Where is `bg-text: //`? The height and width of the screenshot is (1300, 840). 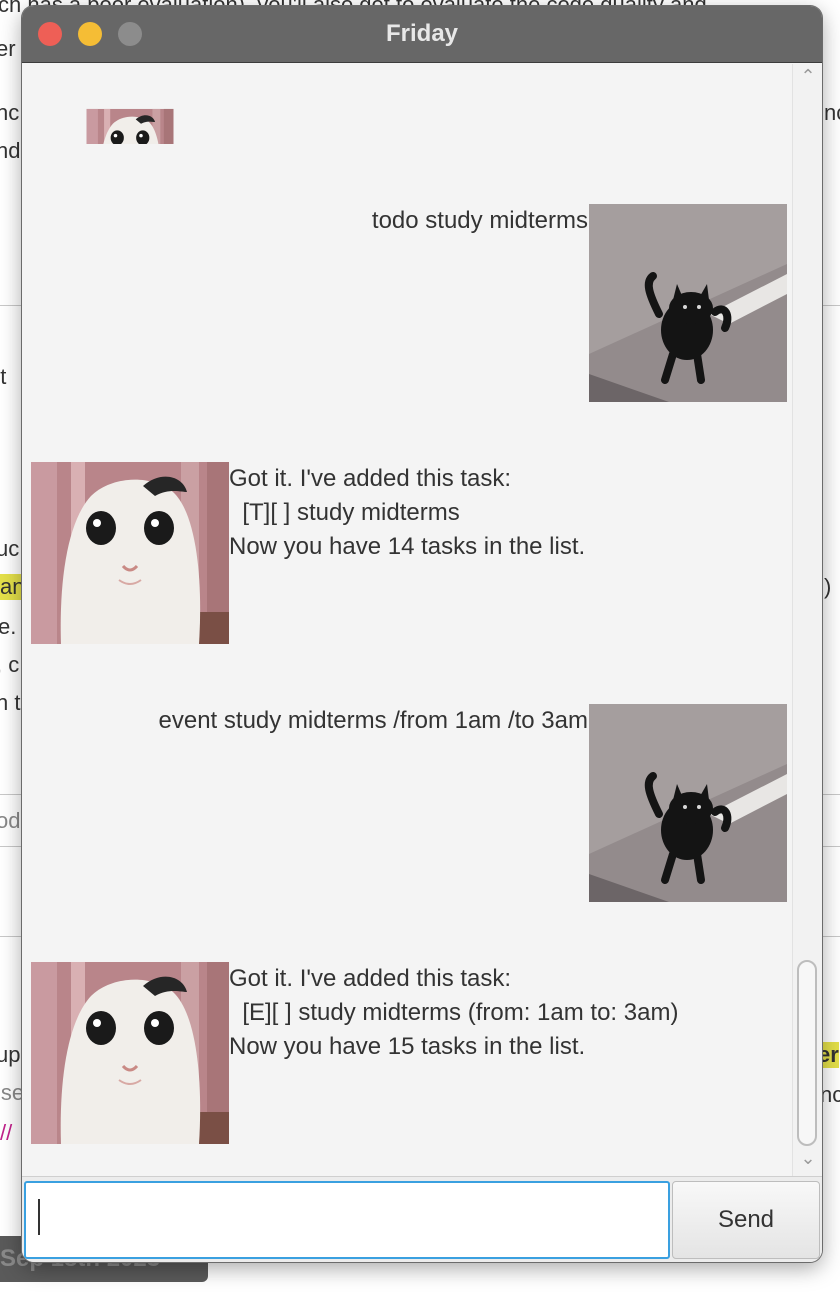 bg-text: // is located at coordinates (6, 1132).